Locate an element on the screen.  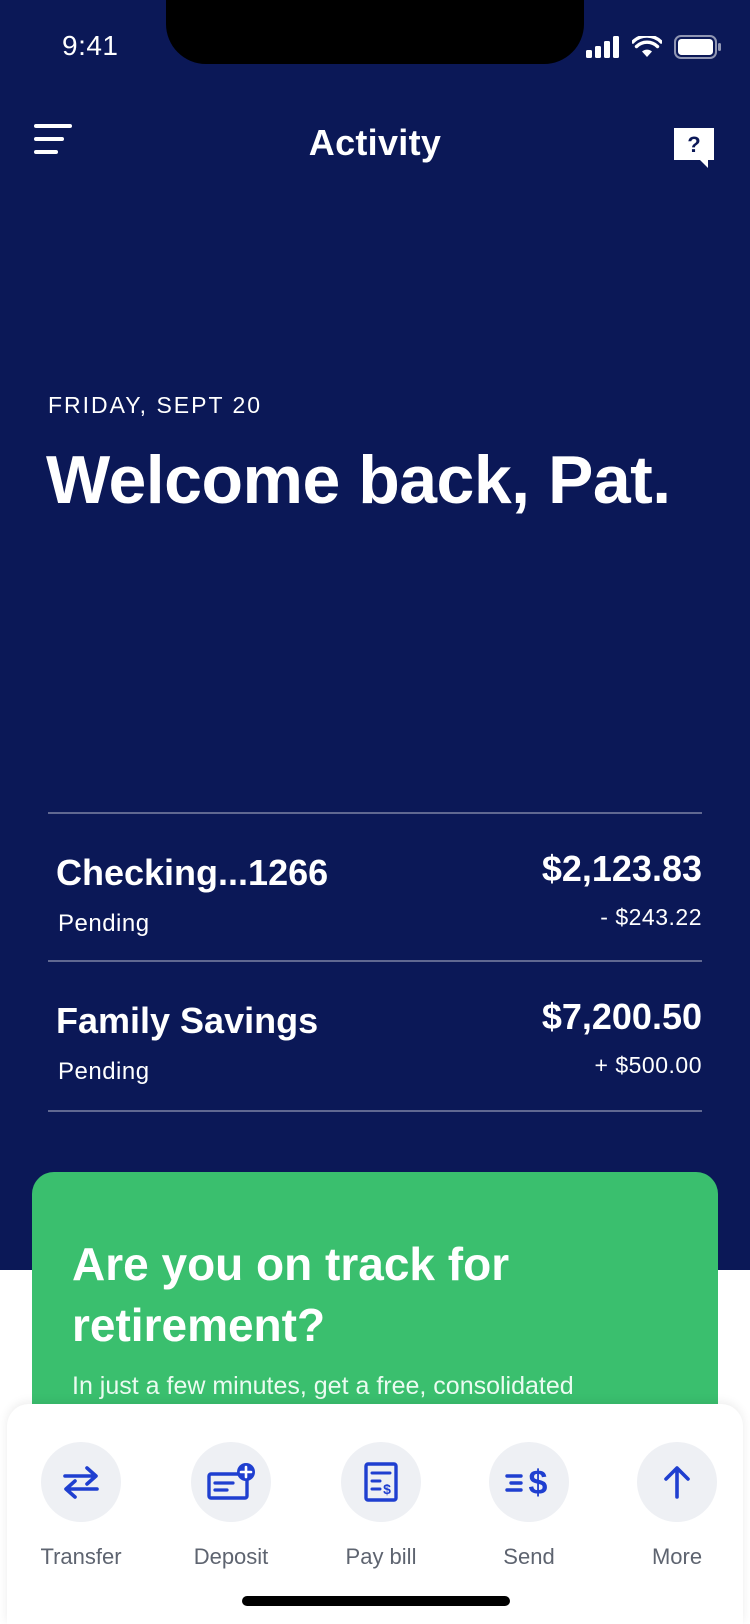
deposit-check-icon is located at coordinates (231, 1481).